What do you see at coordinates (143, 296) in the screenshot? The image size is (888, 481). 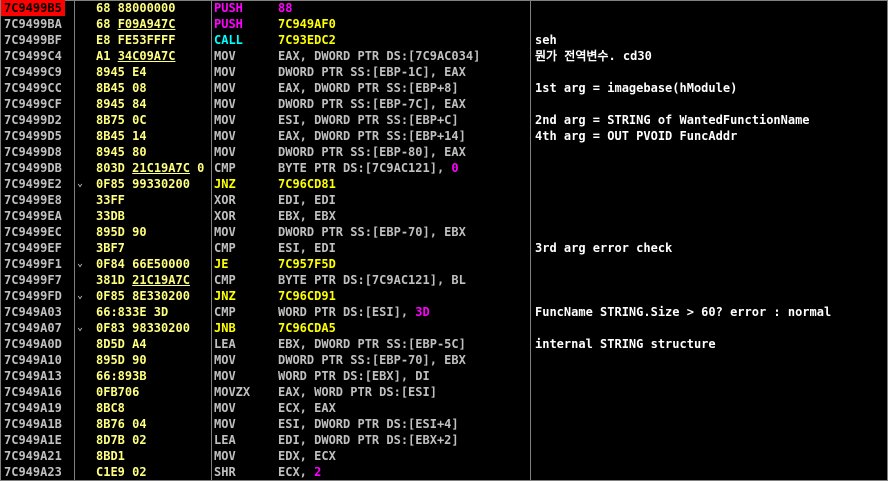 I see `hex-bytes: 0F85 8E330200` at bounding box center [143, 296].